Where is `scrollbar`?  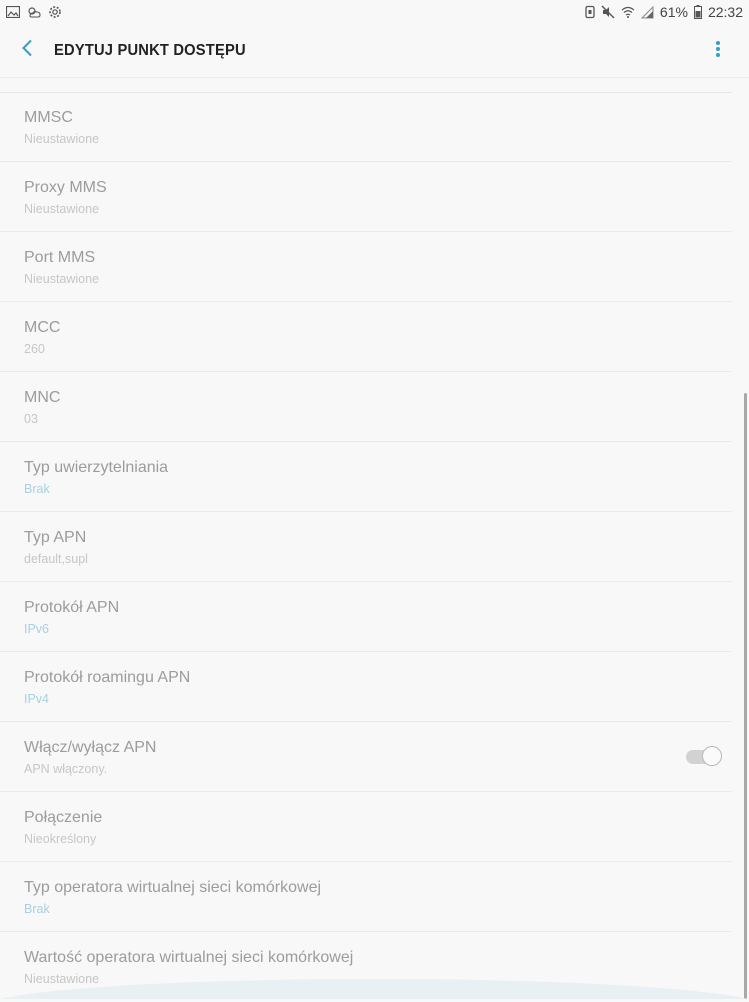 scrollbar is located at coordinates (745, 696).